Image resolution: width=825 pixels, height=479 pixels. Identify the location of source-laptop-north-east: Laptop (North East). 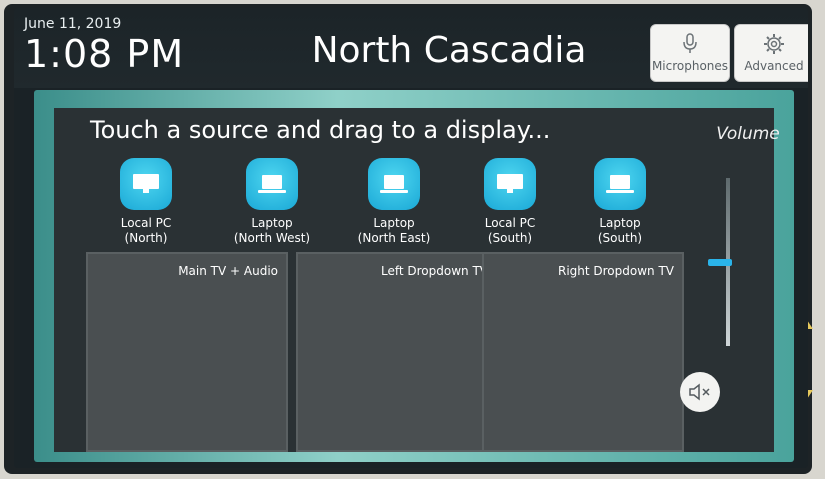
(394, 202).